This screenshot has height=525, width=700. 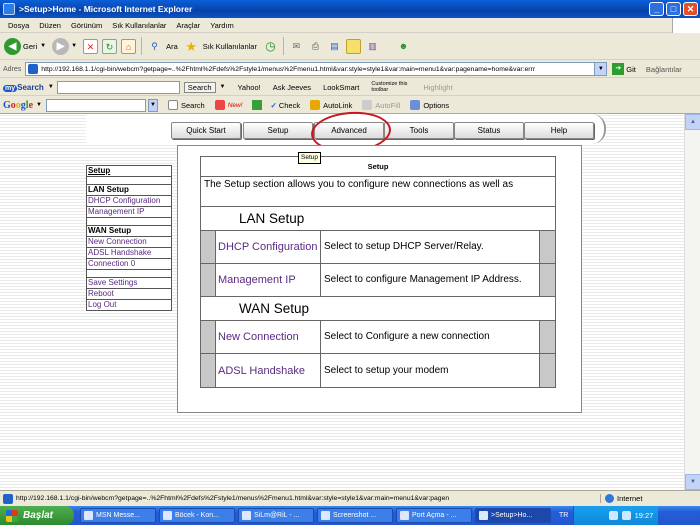 I want to click on address-label: Adres, so click(x=12, y=69).